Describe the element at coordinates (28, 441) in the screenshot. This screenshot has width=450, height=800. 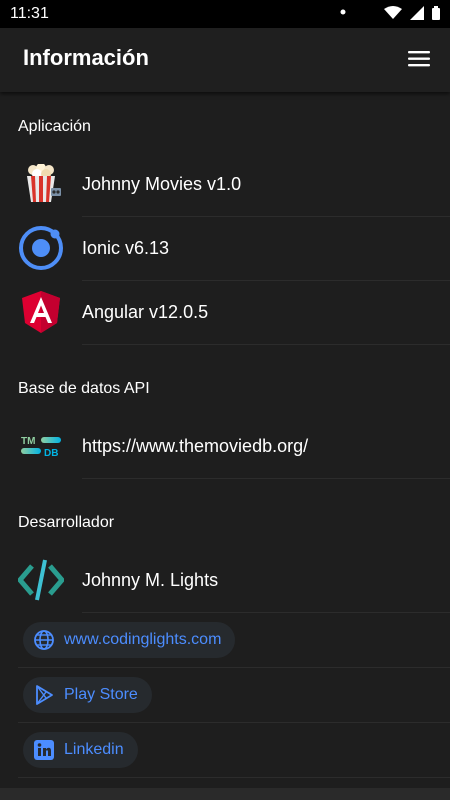
I see `svg-text: TM` at that location.